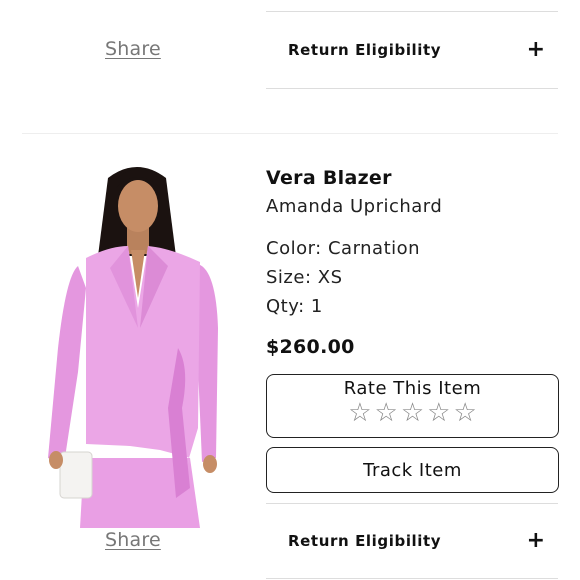 This screenshot has height=580, width=580. I want to click on product-color: Color: Carnation, so click(343, 248).